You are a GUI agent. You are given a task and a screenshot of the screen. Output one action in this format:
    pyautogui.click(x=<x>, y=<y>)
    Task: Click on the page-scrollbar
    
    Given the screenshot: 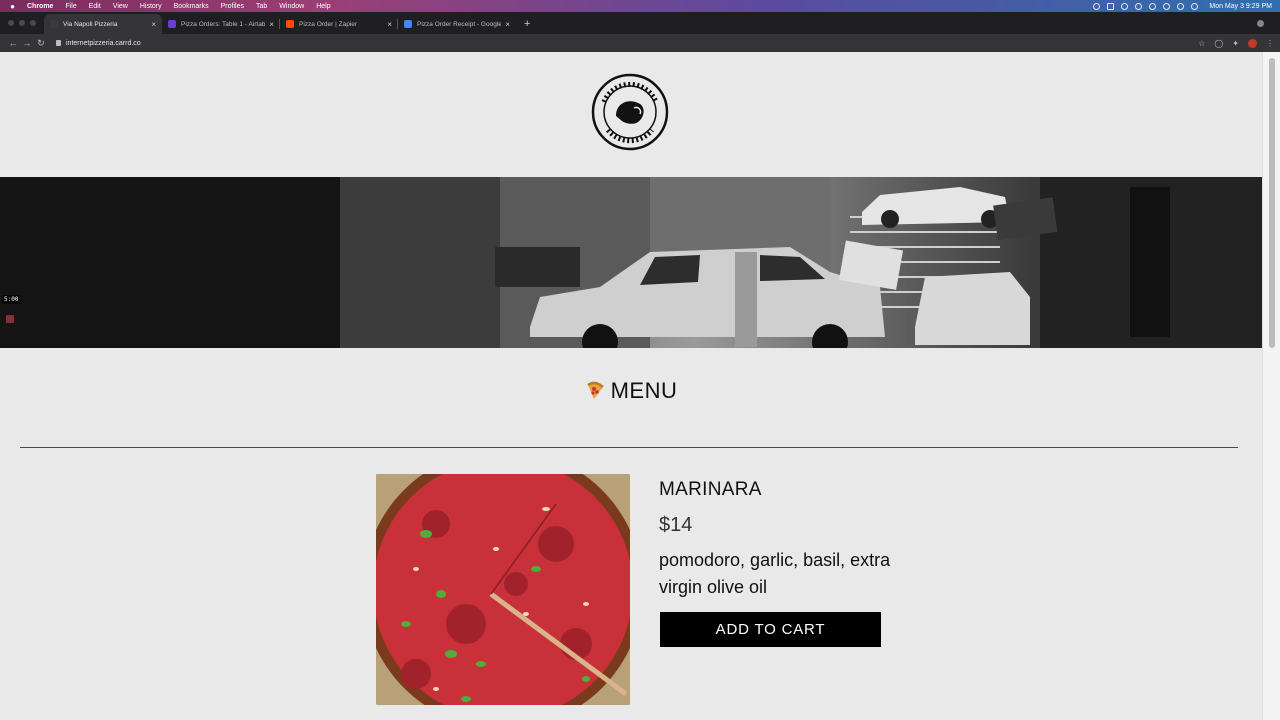 What is the action you would take?
    pyautogui.click(x=1271, y=386)
    